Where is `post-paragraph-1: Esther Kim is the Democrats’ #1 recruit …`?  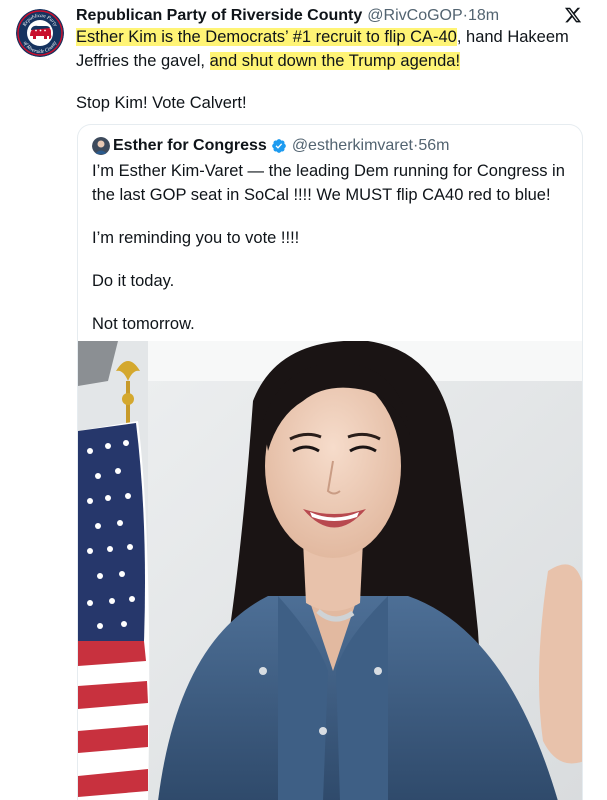
post-paragraph-1: Esther Kim is the Democrats’ #1 recruit … is located at coordinates (331, 49).